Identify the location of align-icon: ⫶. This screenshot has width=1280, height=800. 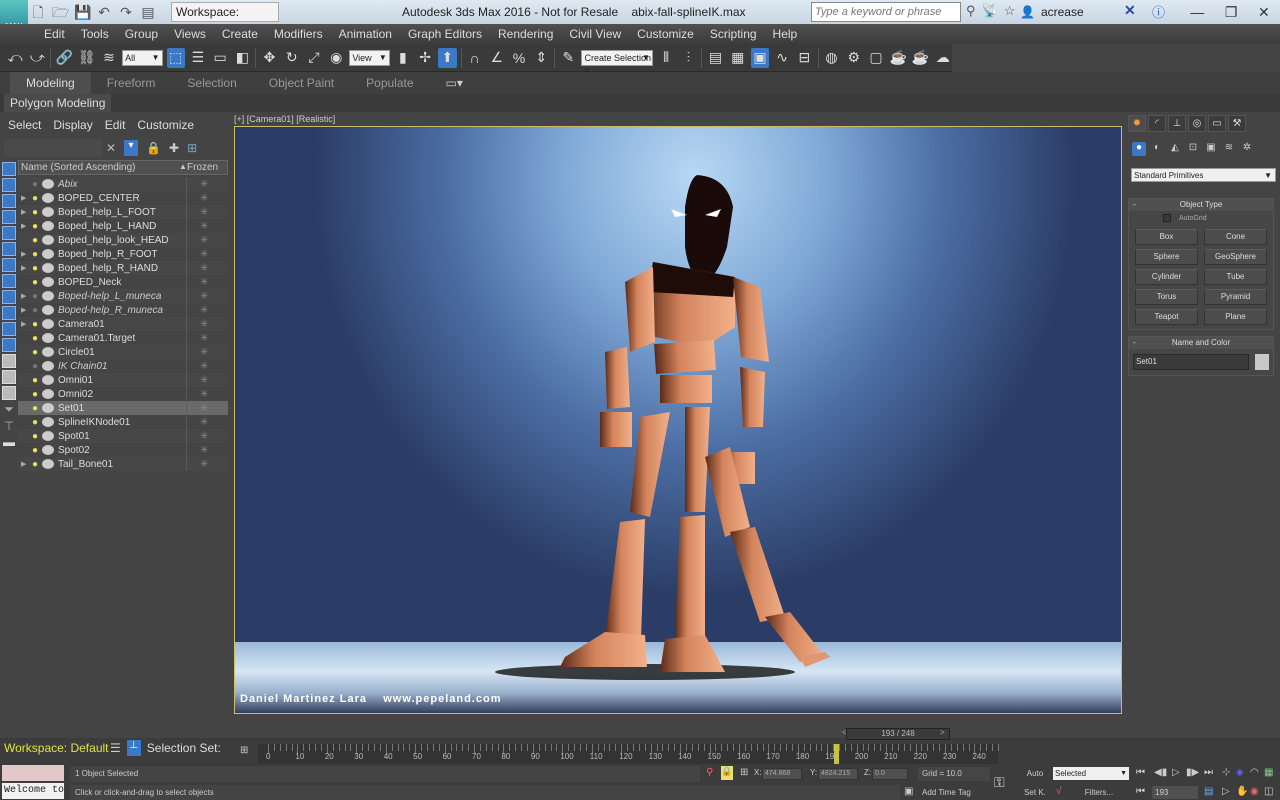
(688, 58).